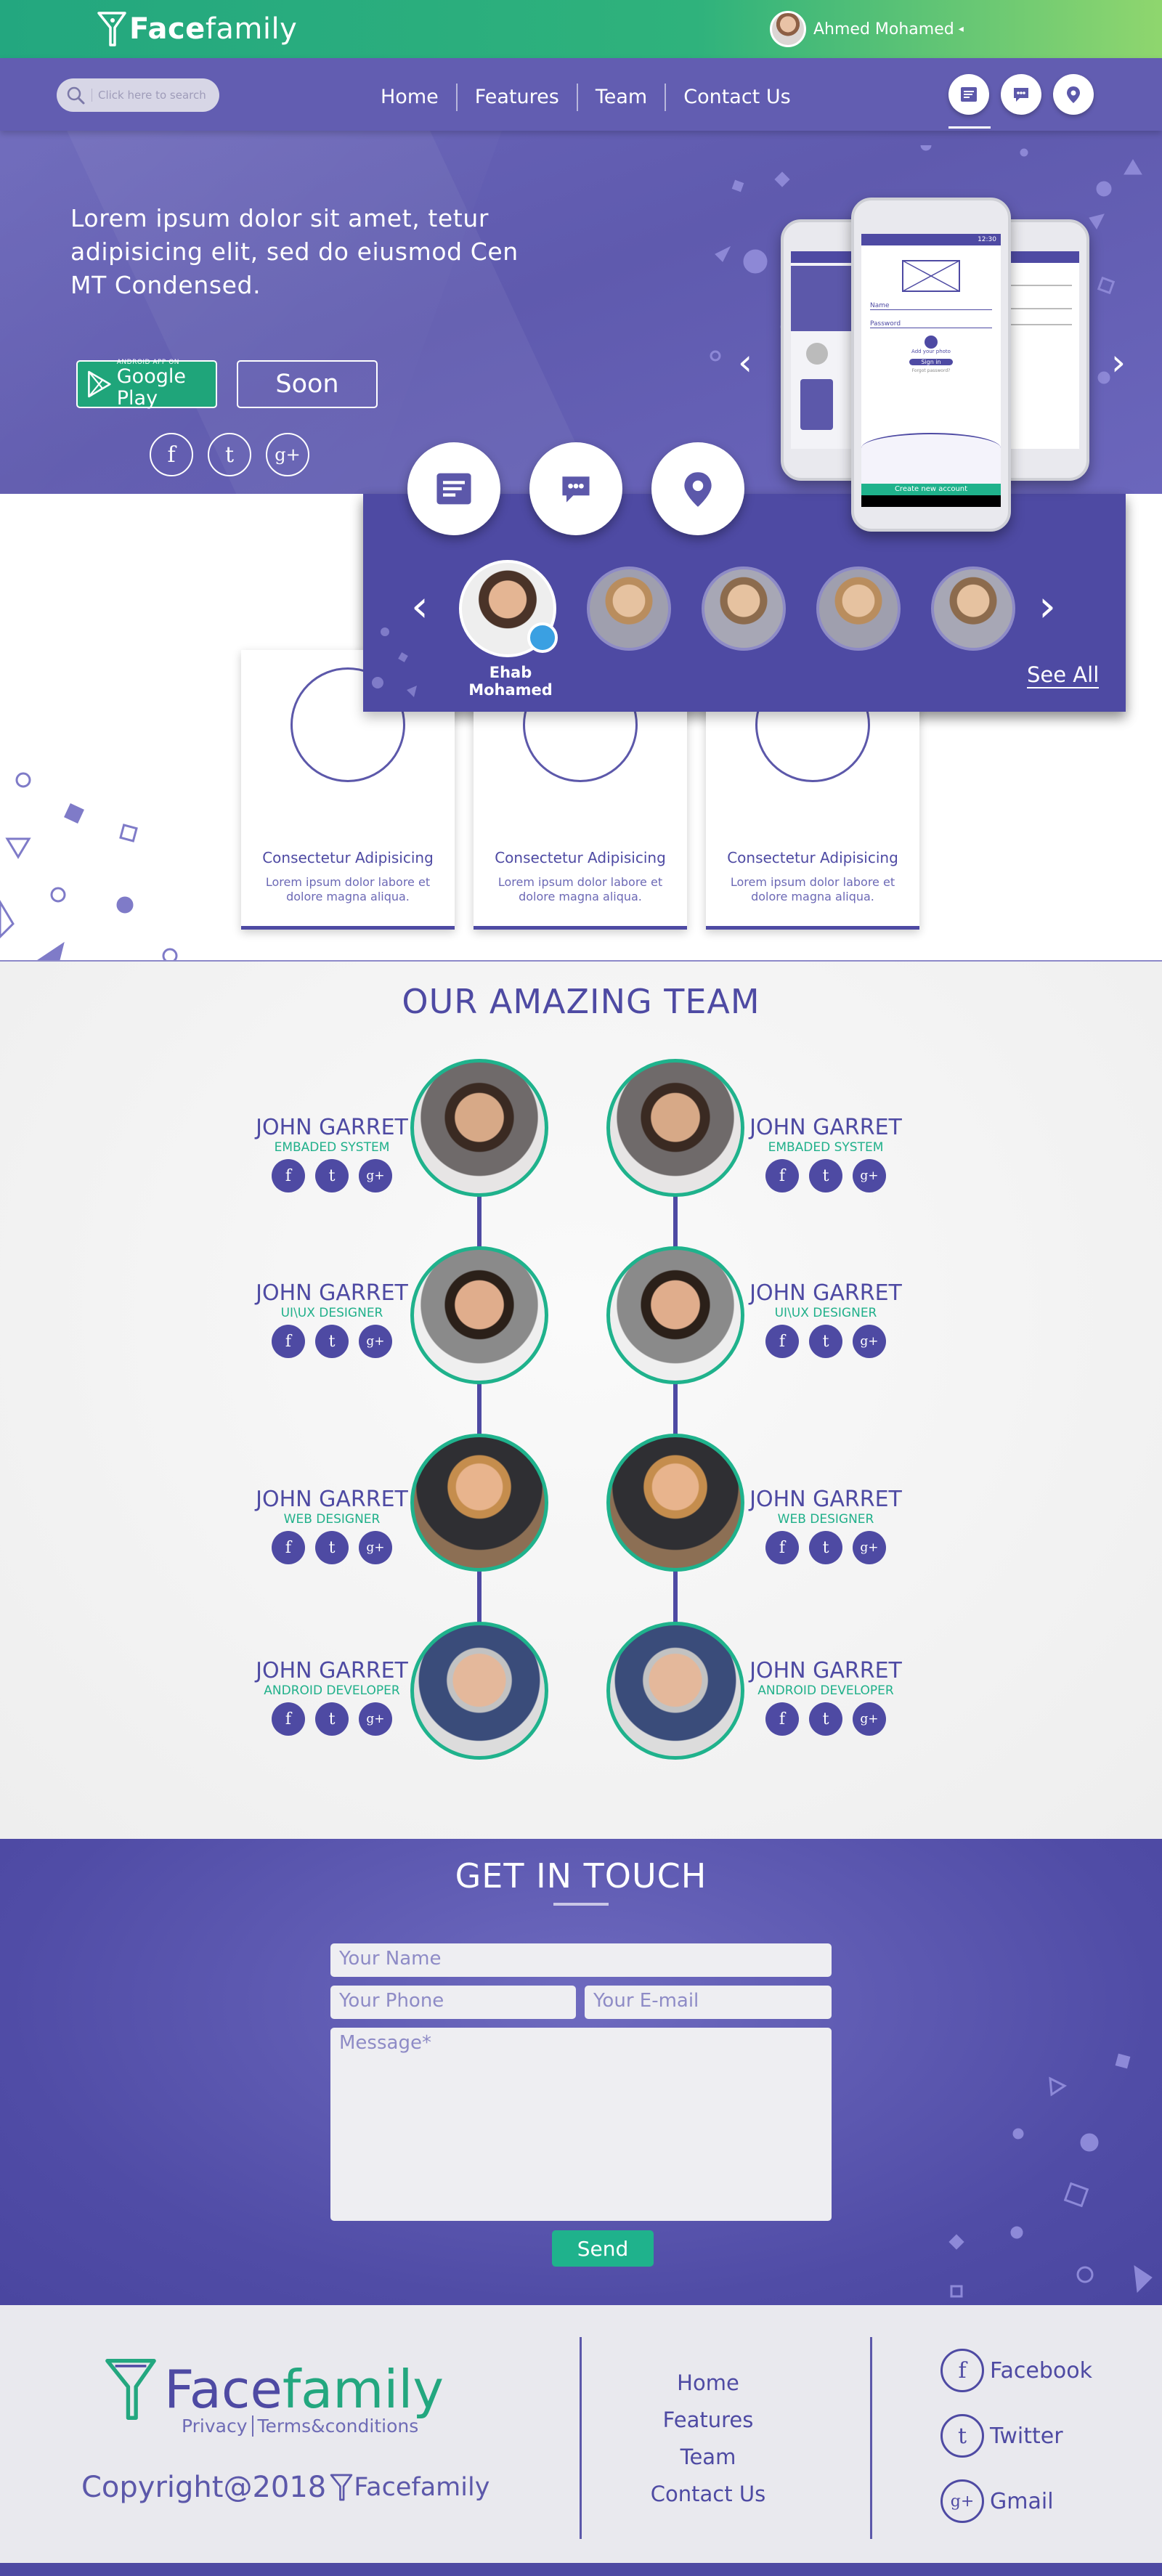 This screenshot has width=1162, height=2576. I want to click on footer-nav-contact-us: Contact Us, so click(708, 2494).